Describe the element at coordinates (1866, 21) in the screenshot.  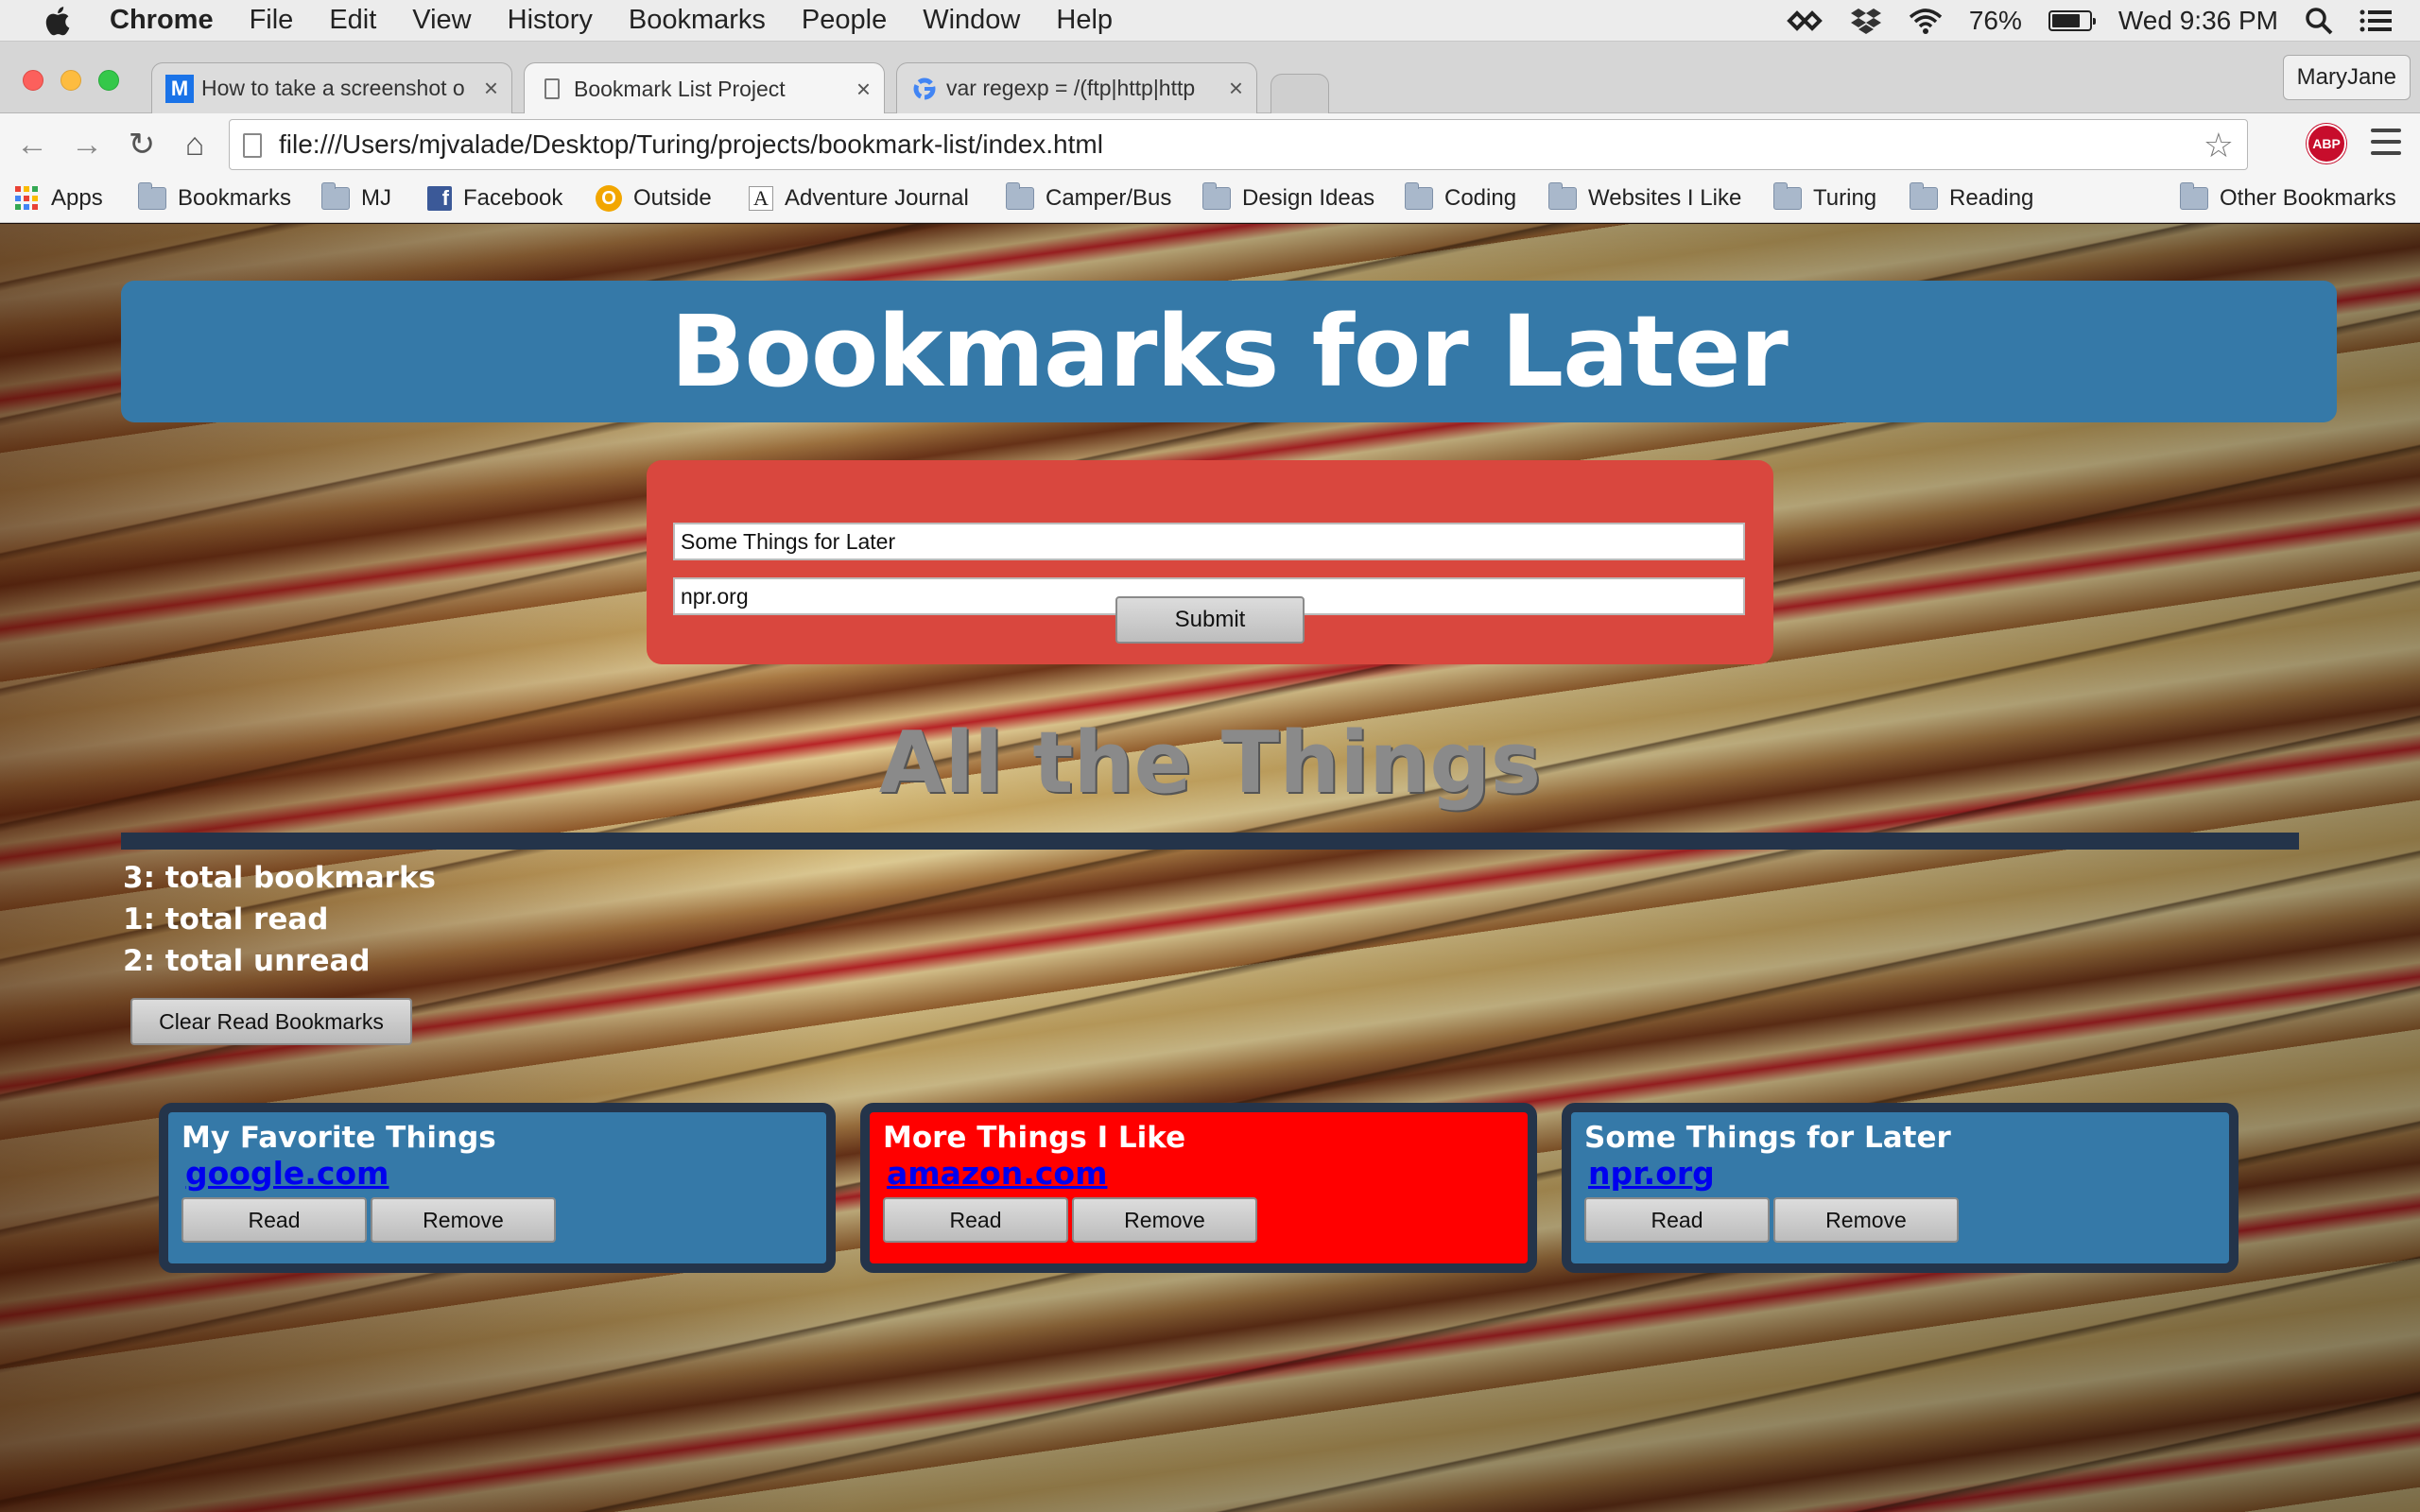
I see `dropbox-icon` at that location.